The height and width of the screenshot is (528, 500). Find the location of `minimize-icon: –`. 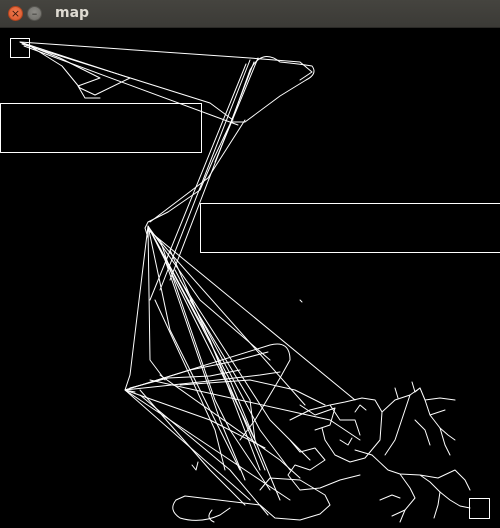

minimize-icon: – is located at coordinates (34, 13).